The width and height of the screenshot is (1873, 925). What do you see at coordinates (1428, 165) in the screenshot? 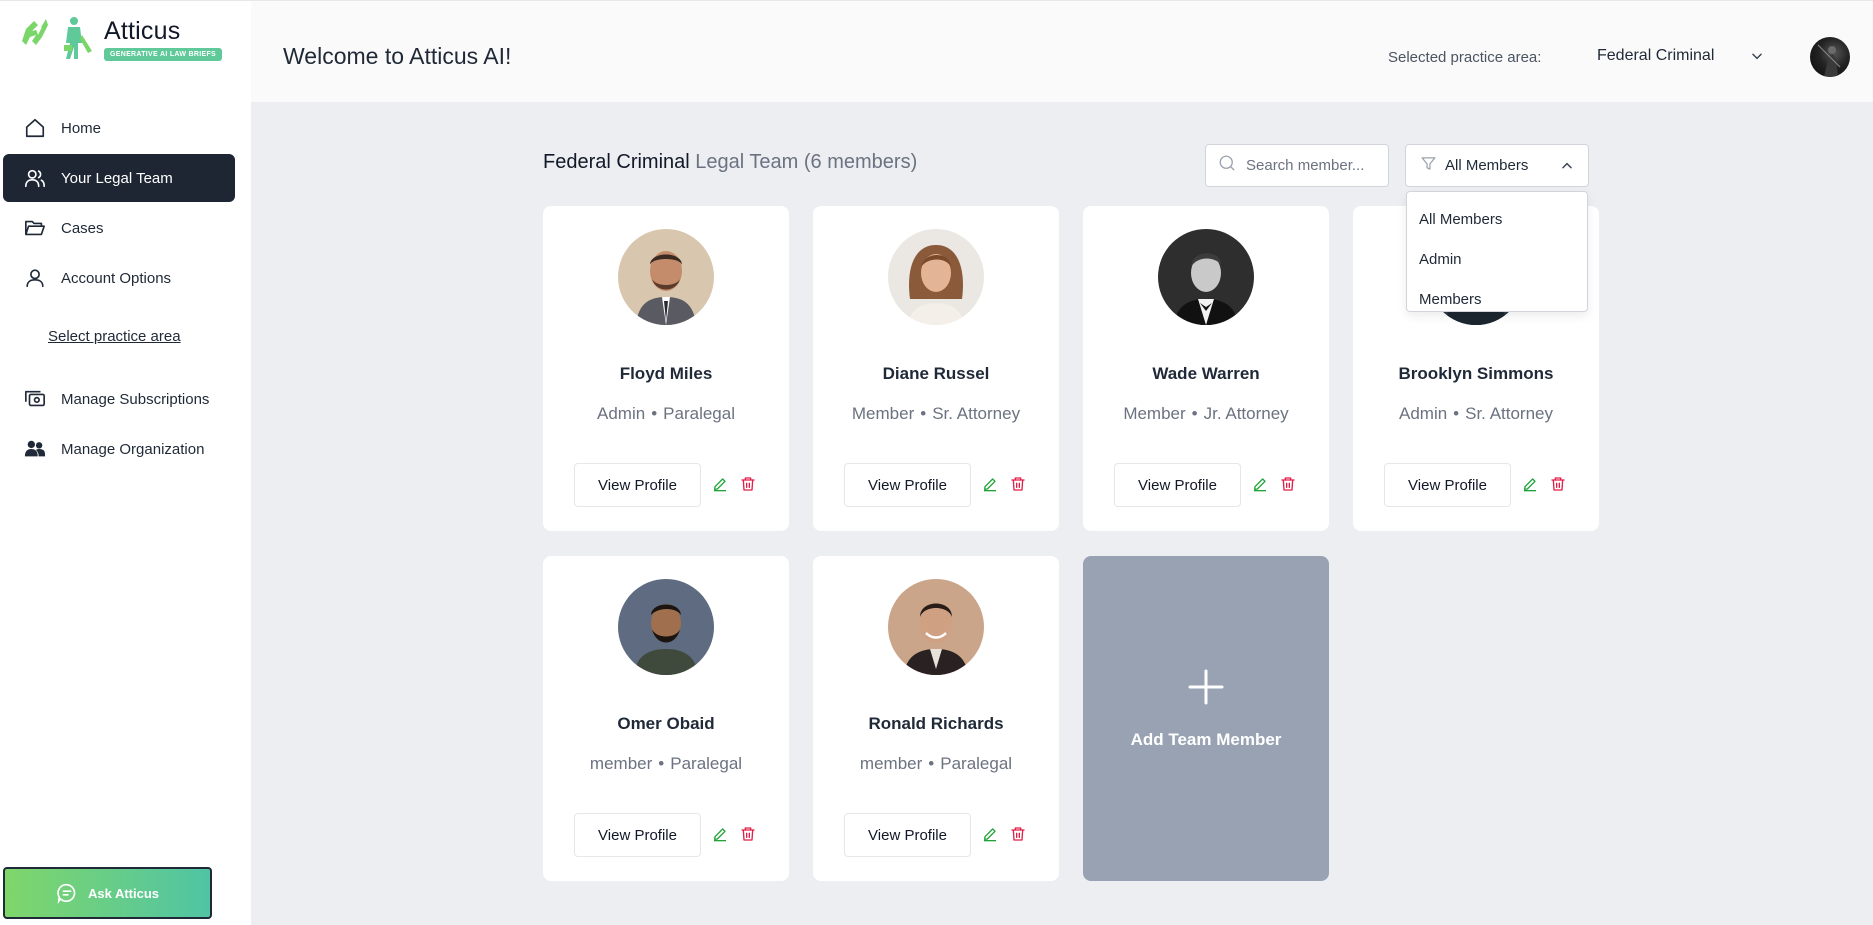
I see `filter-icon` at bounding box center [1428, 165].